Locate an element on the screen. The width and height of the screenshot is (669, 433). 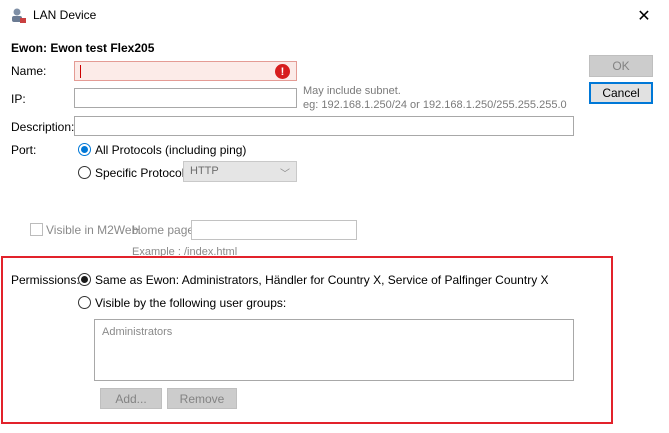
cancel-button: Cancel is located at coordinates (621, 93).